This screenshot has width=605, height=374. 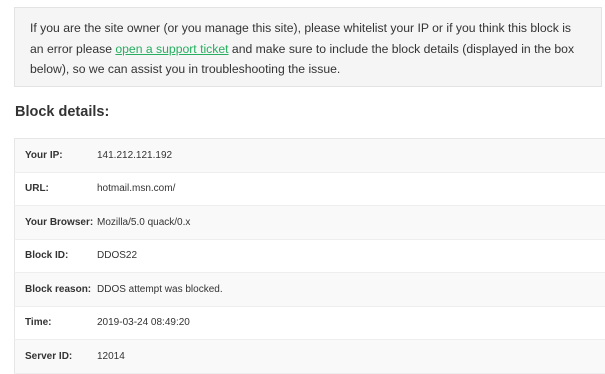 I want to click on detail-label: Server ID:, so click(x=56, y=357).